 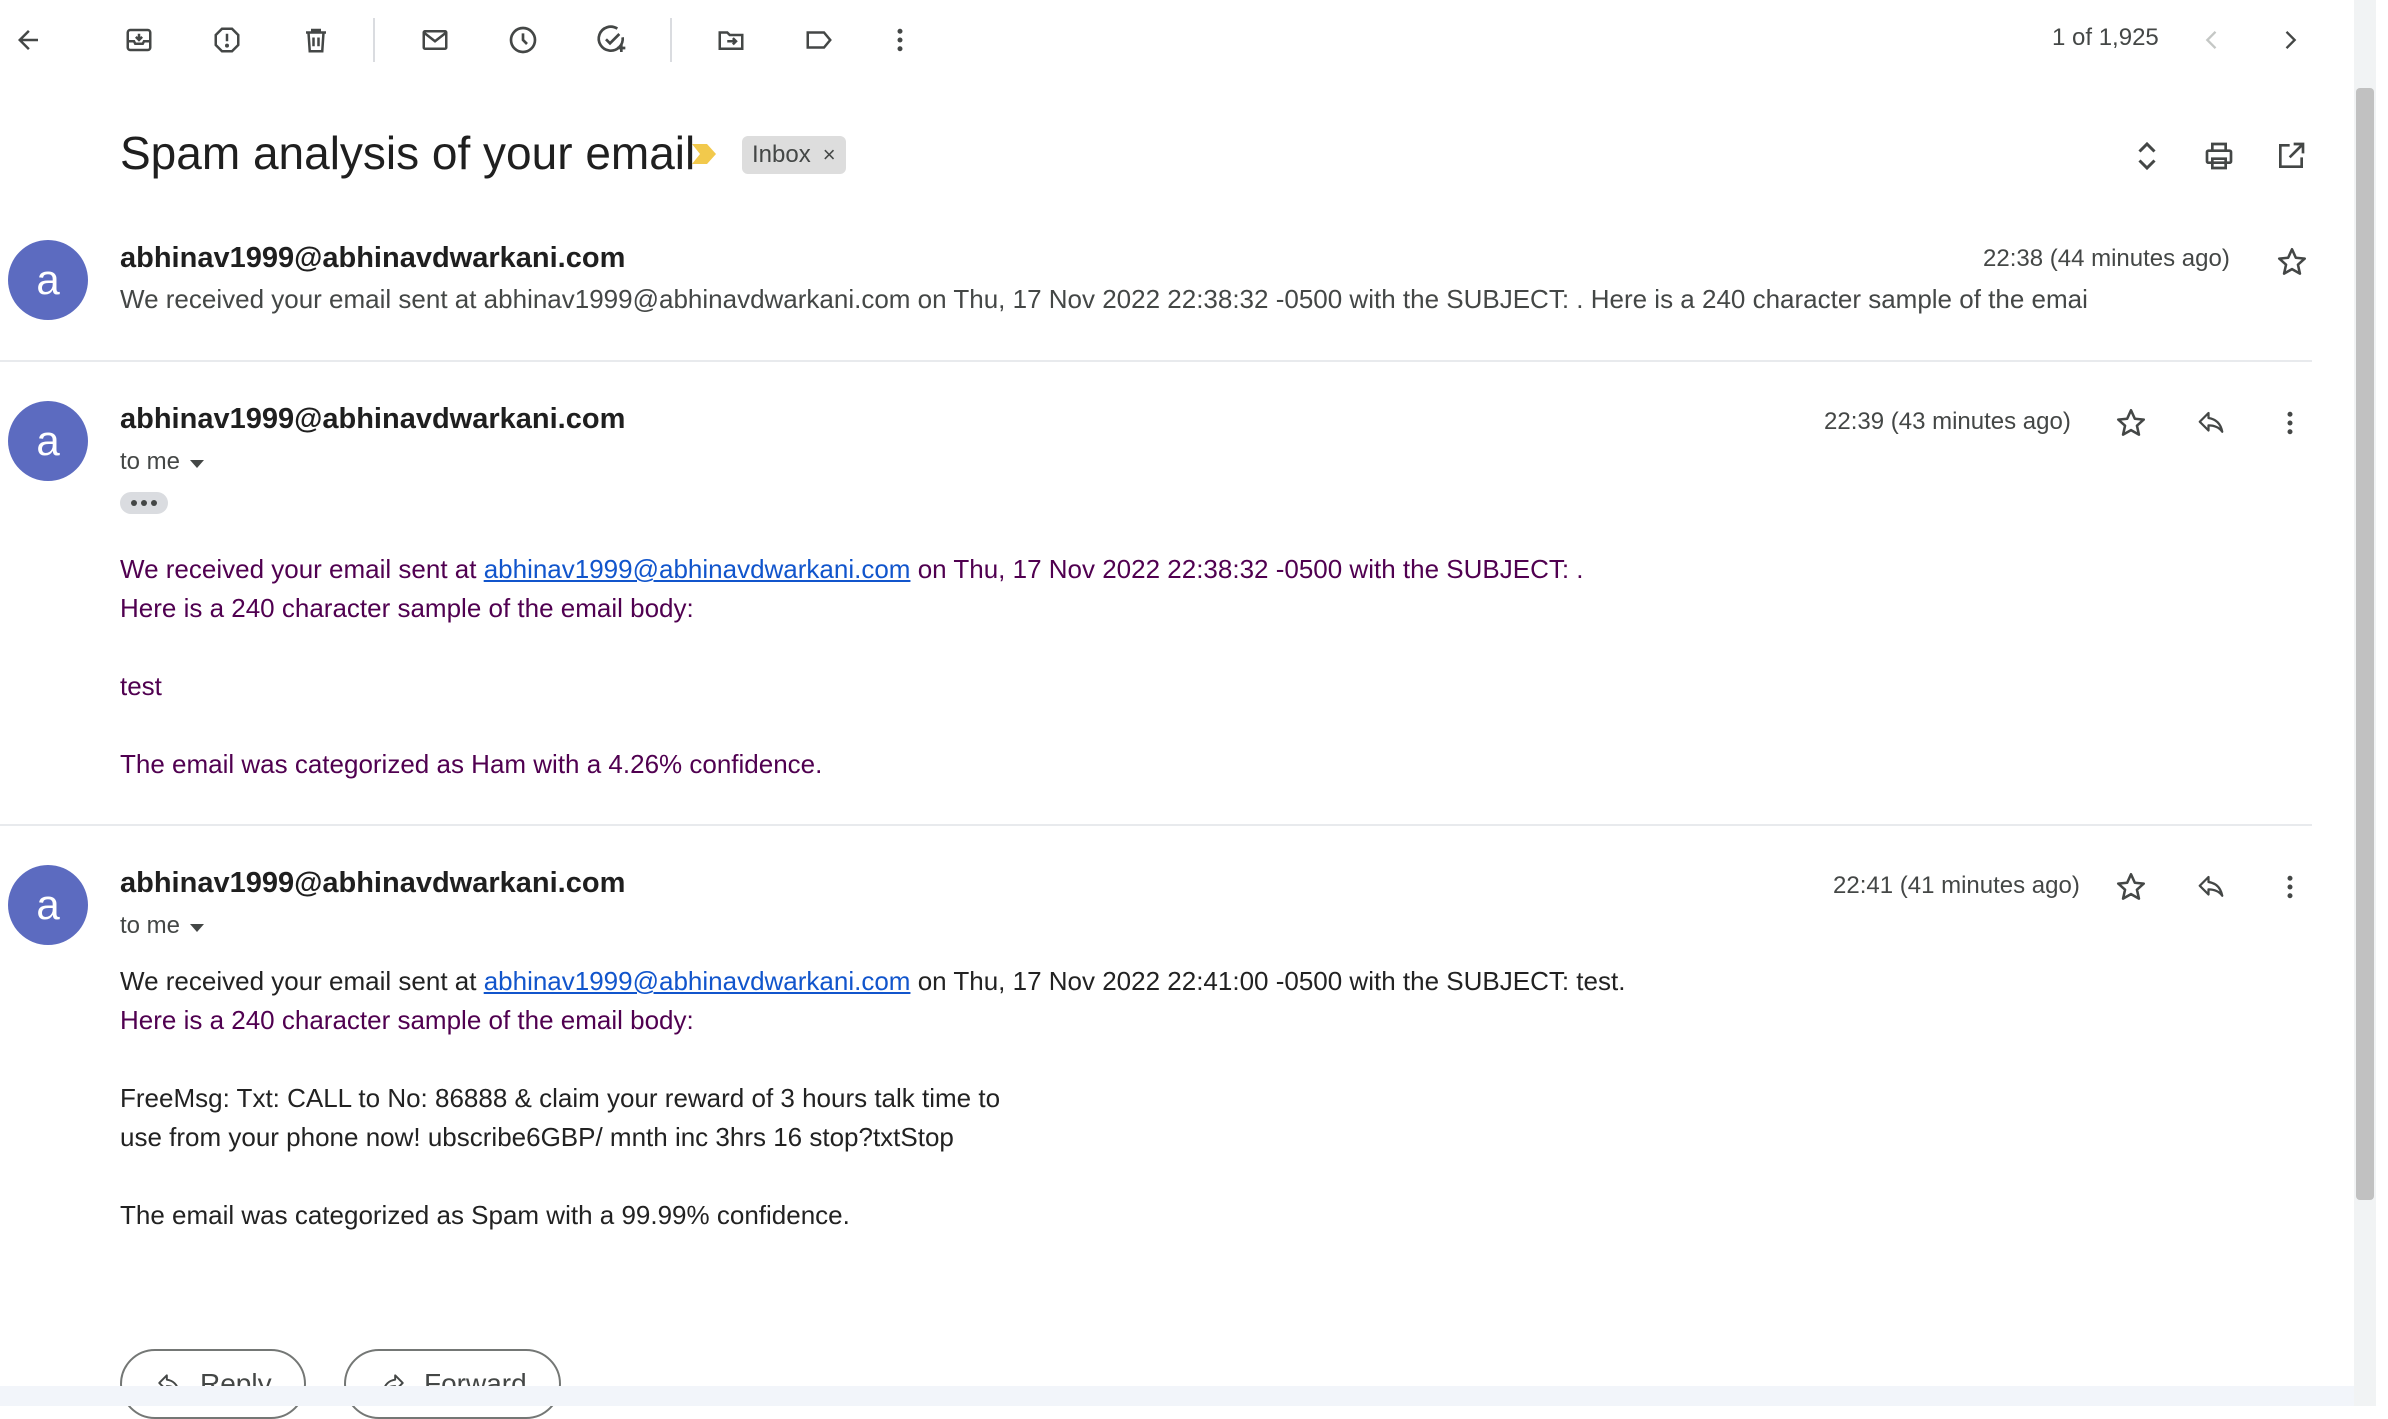 What do you see at coordinates (141, 686) in the screenshot?
I see `email-body-sample: test` at bounding box center [141, 686].